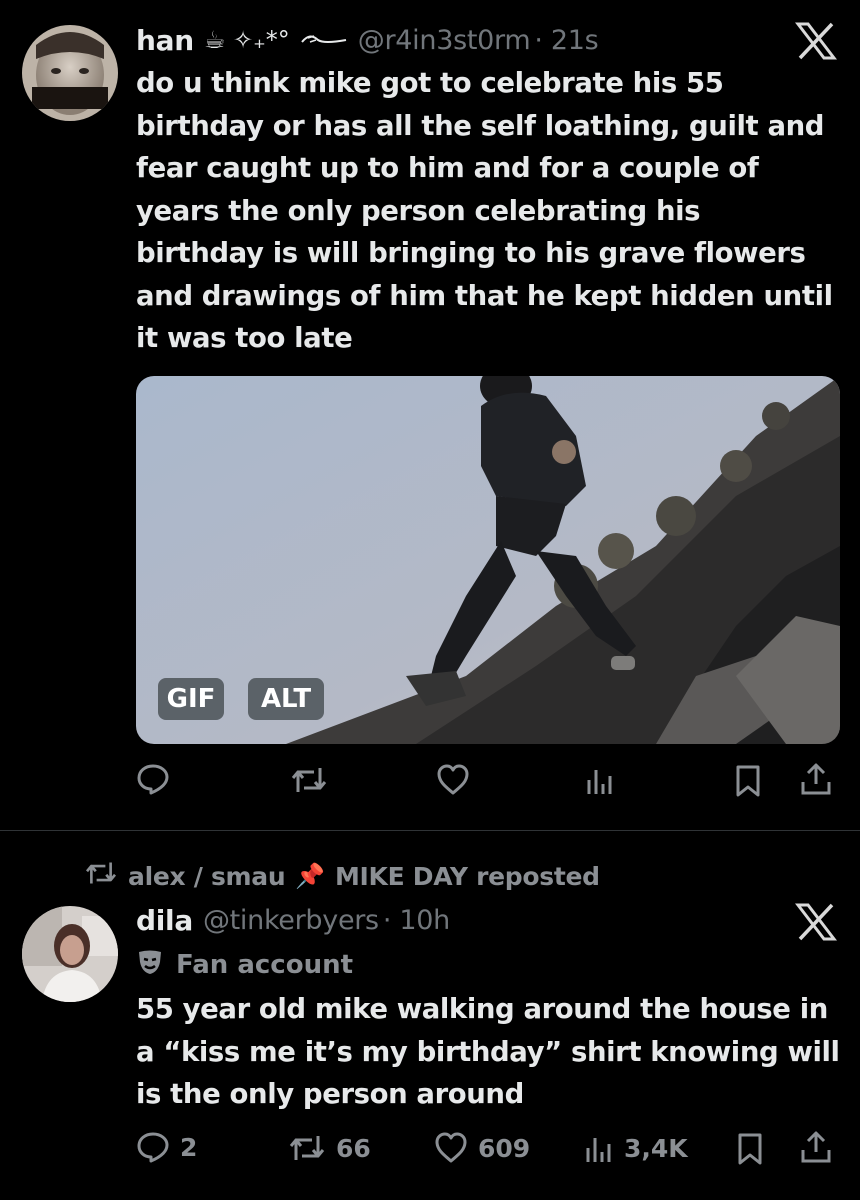 Image resolution: width=860 pixels, height=1200 pixels. What do you see at coordinates (70, 73) in the screenshot?
I see `avatar-han` at bounding box center [70, 73].